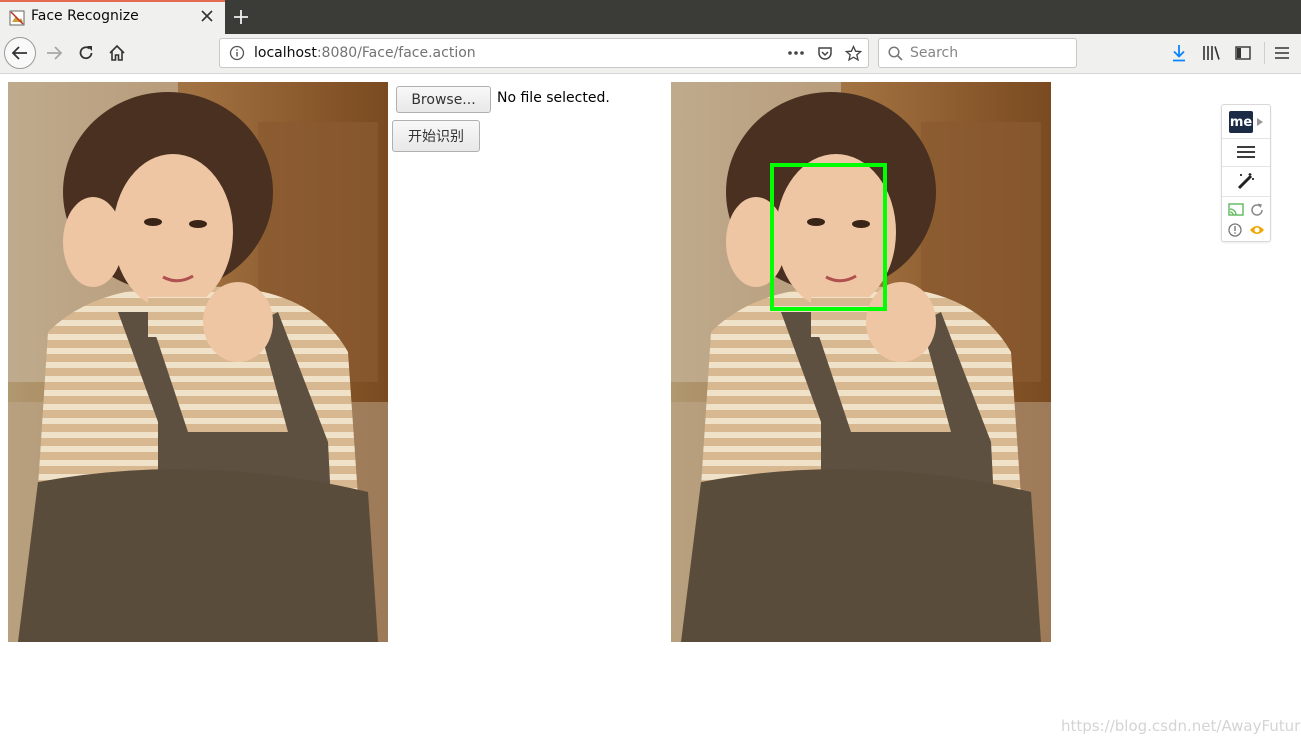 Image resolution: width=1301 pixels, height=744 pixels. I want to click on watermark-text: https://blog.csdn.net/AwayFuture, so click(1181, 726).